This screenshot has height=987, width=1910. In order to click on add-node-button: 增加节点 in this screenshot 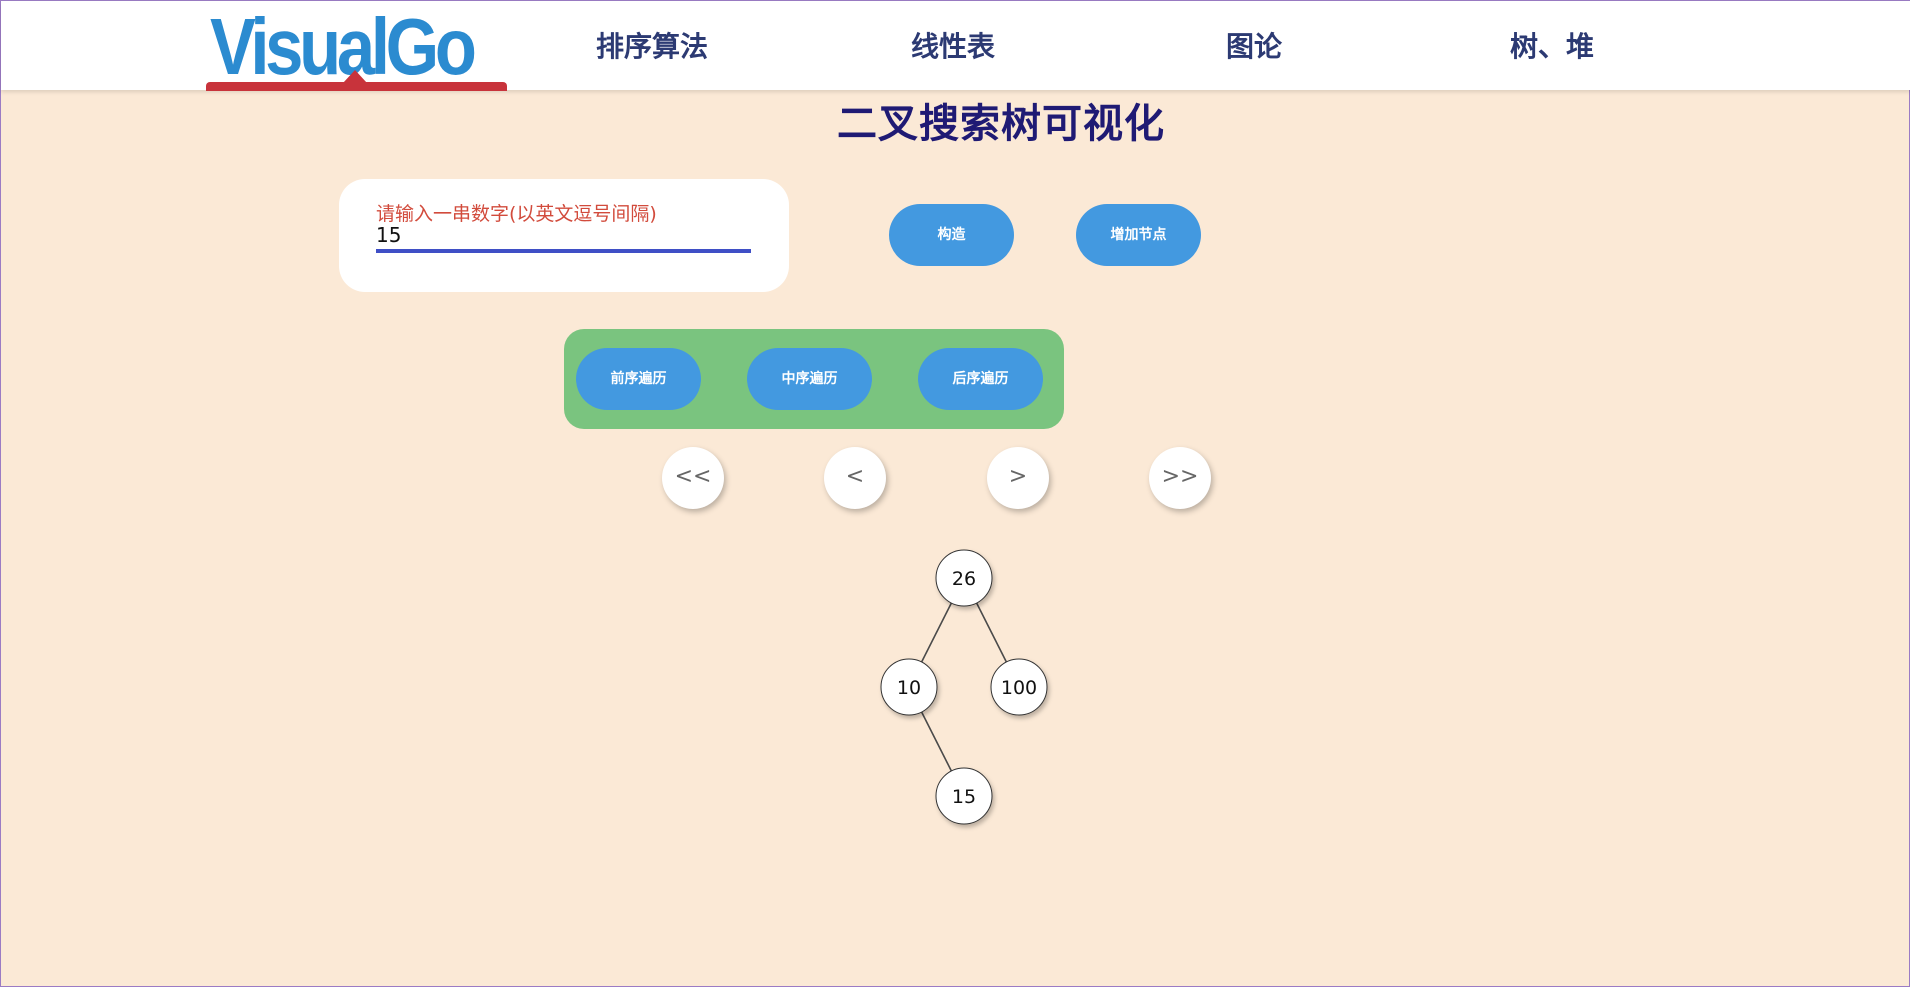, I will do `click(1138, 235)`.